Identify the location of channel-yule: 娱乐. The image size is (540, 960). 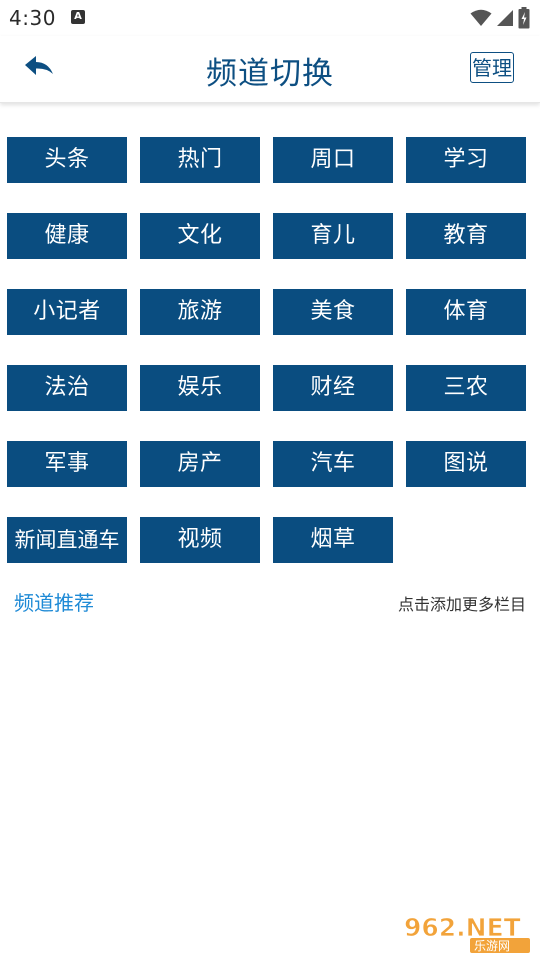
(200, 388).